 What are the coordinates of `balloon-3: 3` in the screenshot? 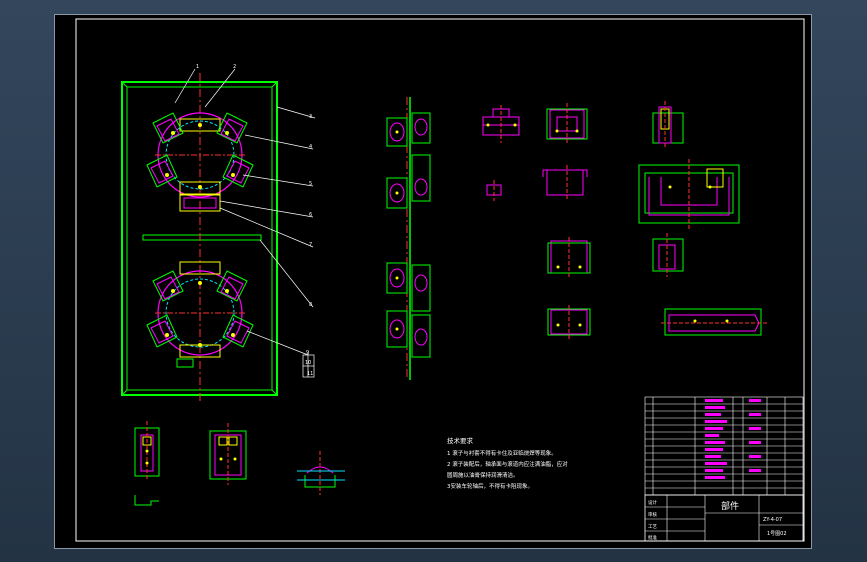 It's located at (310, 117).